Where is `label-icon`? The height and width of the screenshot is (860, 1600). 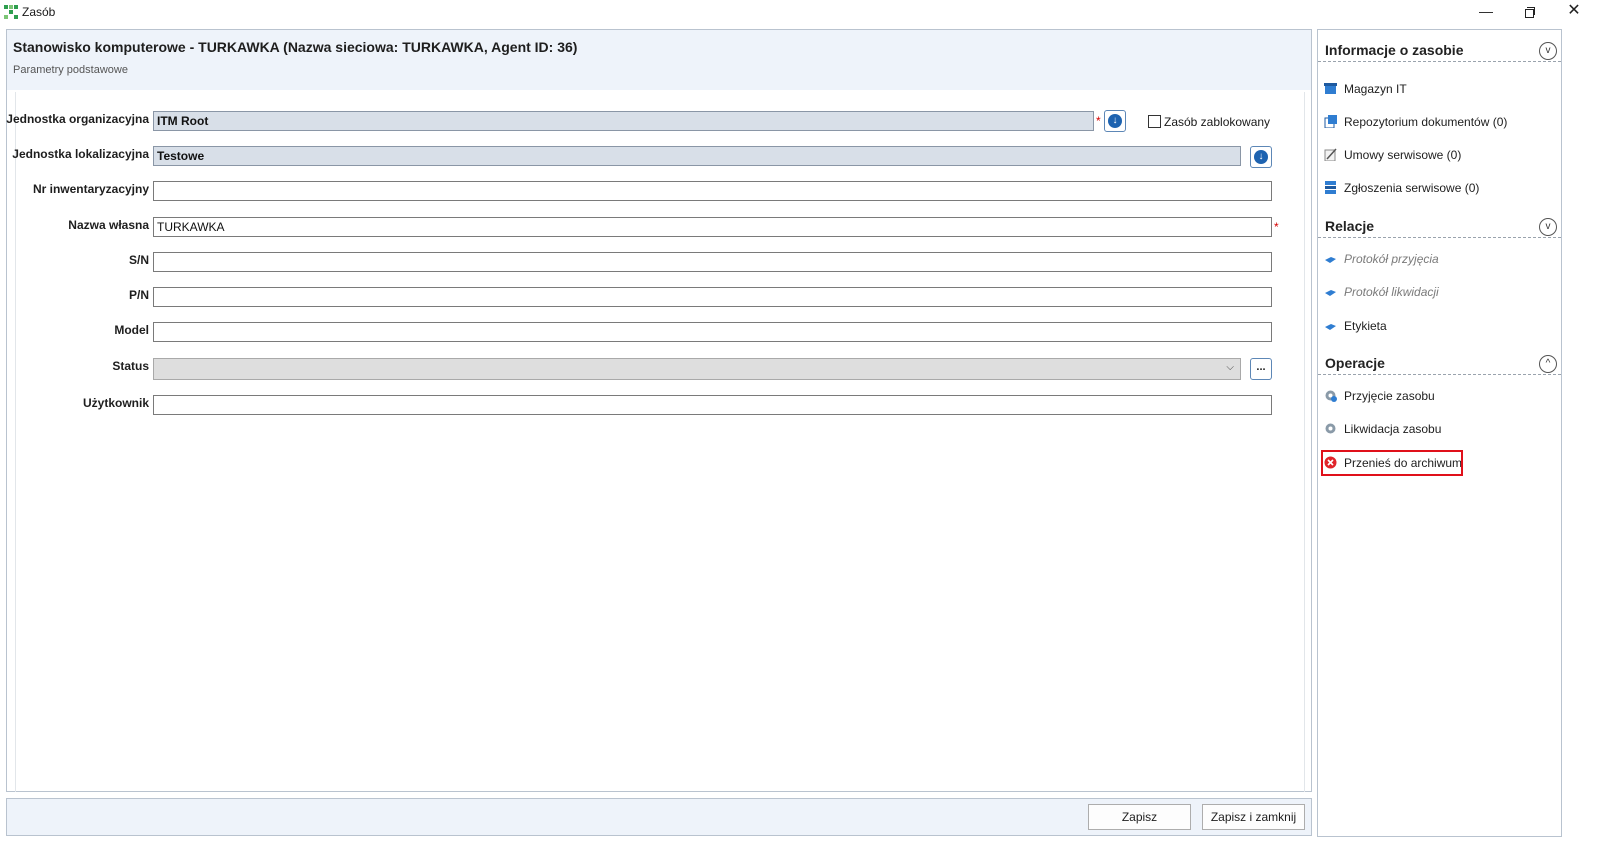 label-icon is located at coordinates (1330, 327).